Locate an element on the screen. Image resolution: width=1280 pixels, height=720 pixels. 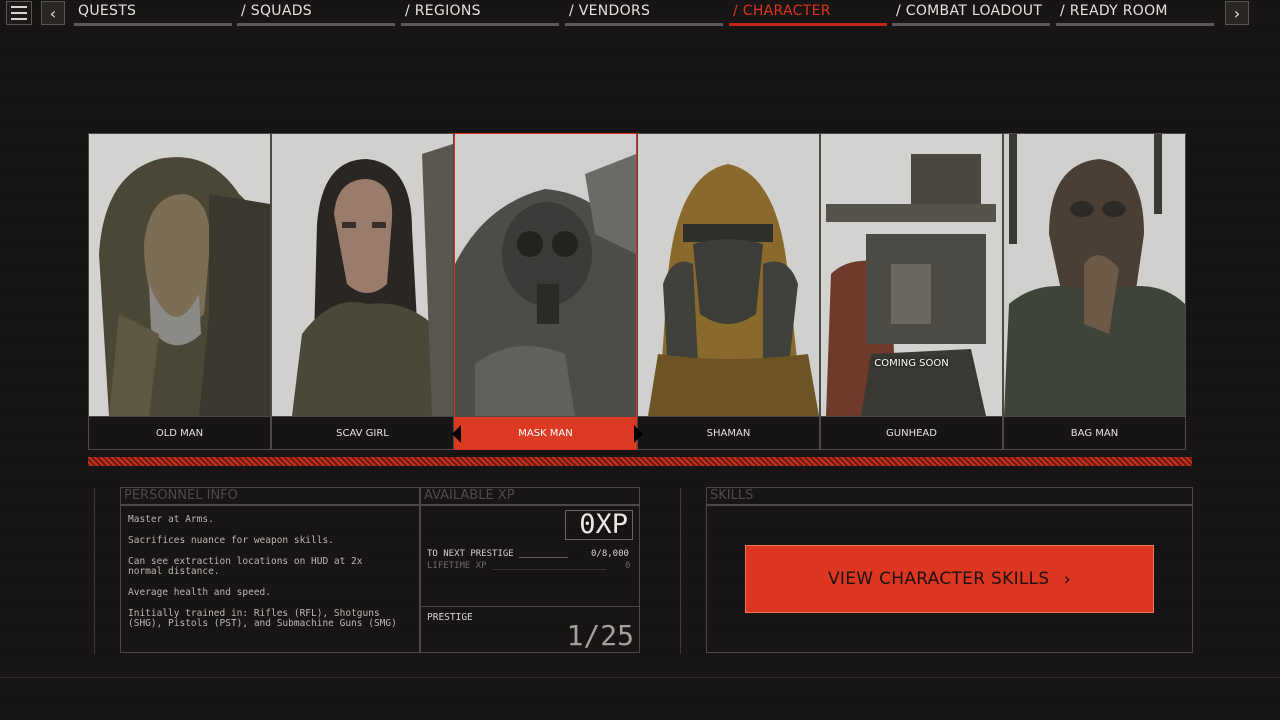
character-card-mask-man: MASK MAN is located at coordinates (545, 291).